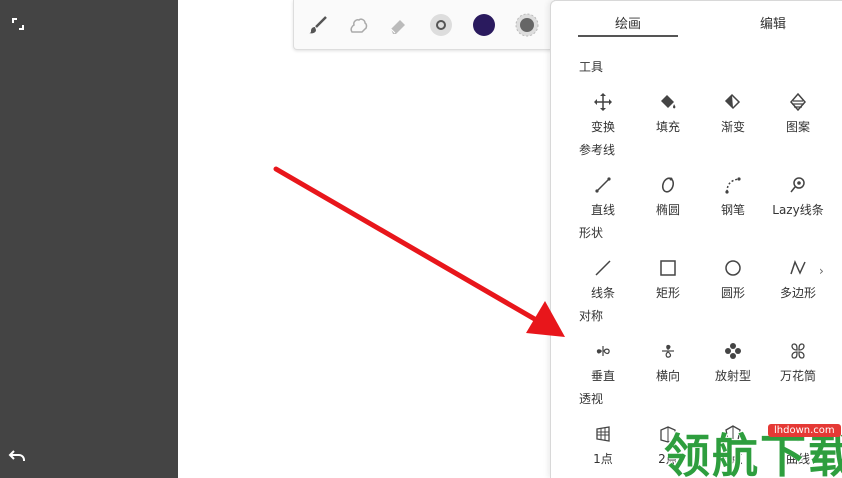  What do you see at coordinates (733, 268) in the screenshot?
I see `circle-icon` at bounding box center [733, 268].